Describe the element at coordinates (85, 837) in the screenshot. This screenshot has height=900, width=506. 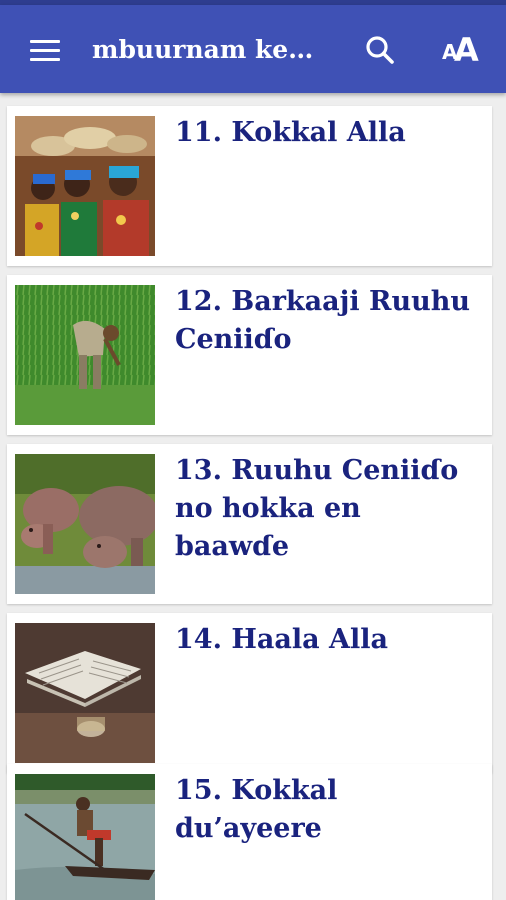
I see `fisherman-canoe-photo` at that location.